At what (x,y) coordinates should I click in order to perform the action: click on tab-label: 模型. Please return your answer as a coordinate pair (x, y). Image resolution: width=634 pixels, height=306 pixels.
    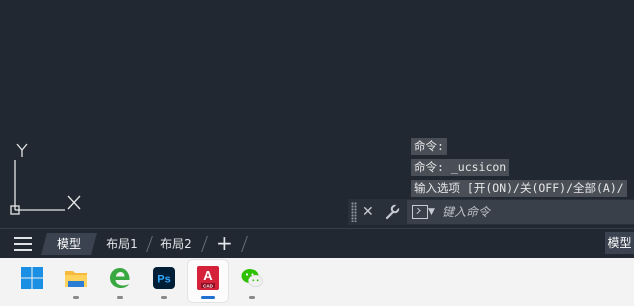
    Looking at the image, I should click on (68, 244).